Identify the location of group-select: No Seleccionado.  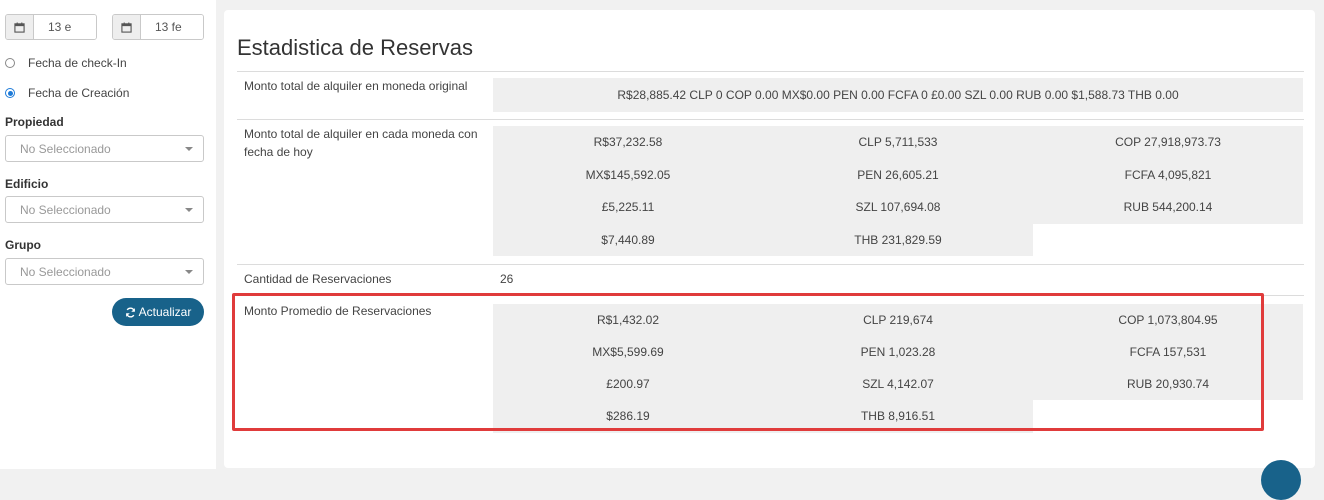
(104, 271).